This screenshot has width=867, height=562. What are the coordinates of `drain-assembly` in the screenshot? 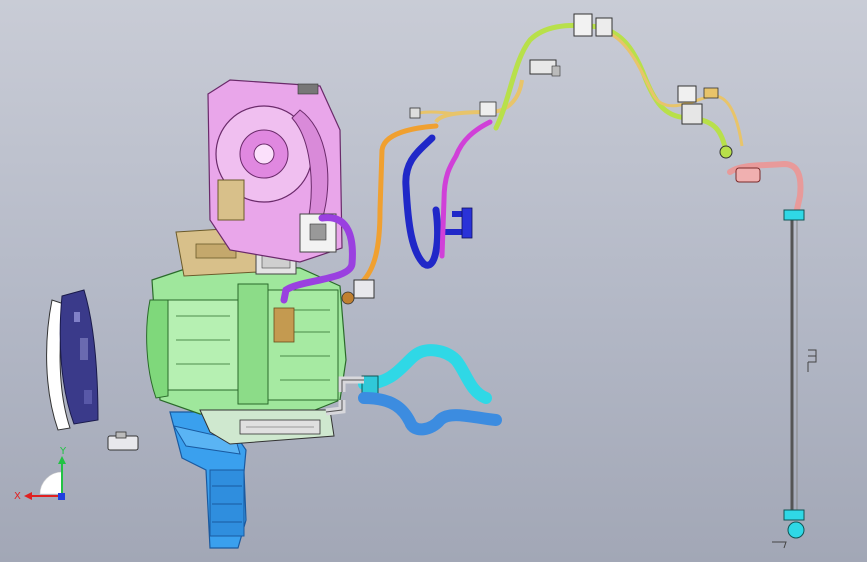 It's located at (765, 188).